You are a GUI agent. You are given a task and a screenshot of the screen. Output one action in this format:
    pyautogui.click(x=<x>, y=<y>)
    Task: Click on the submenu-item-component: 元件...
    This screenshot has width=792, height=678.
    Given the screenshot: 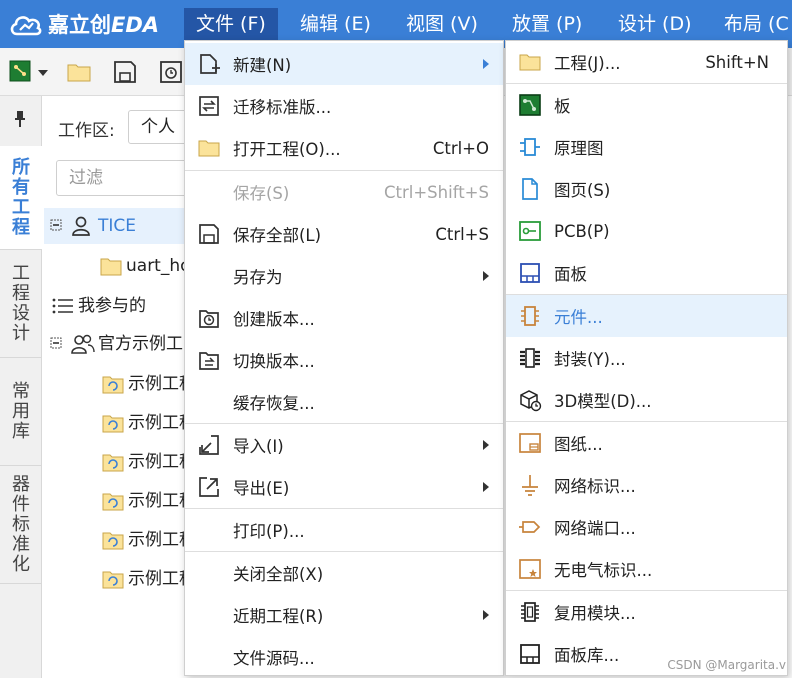 What is the action you would take?
    pyautogui.click(x=646, y=316)
    